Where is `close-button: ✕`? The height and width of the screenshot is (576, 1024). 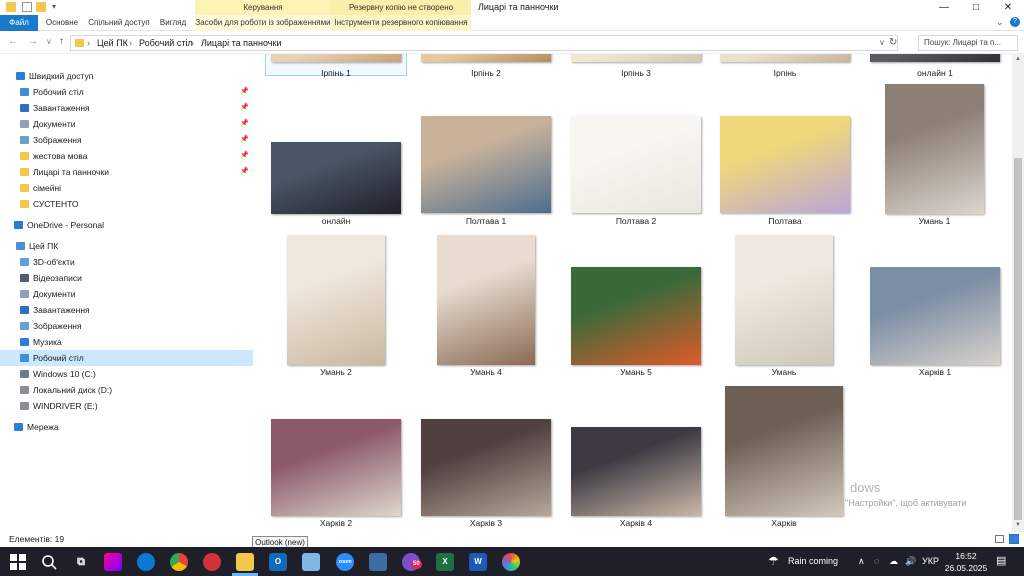 close-button: ✕ is located at coordinates (1008, 7).